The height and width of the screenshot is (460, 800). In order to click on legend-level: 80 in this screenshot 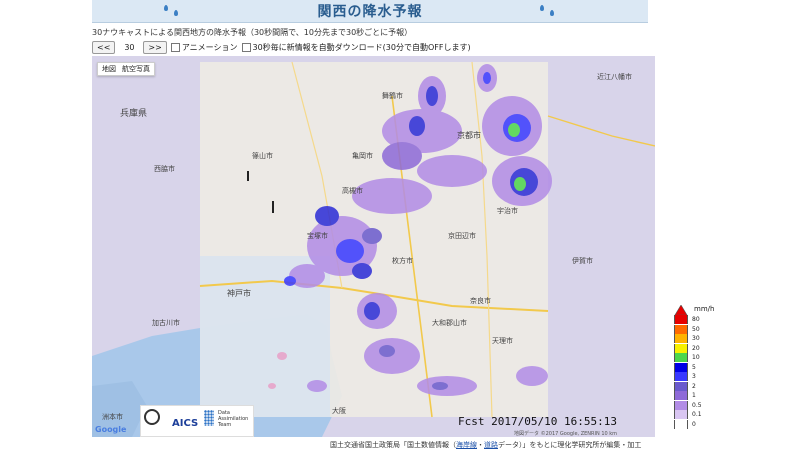, I will do `click(687, 319)`.